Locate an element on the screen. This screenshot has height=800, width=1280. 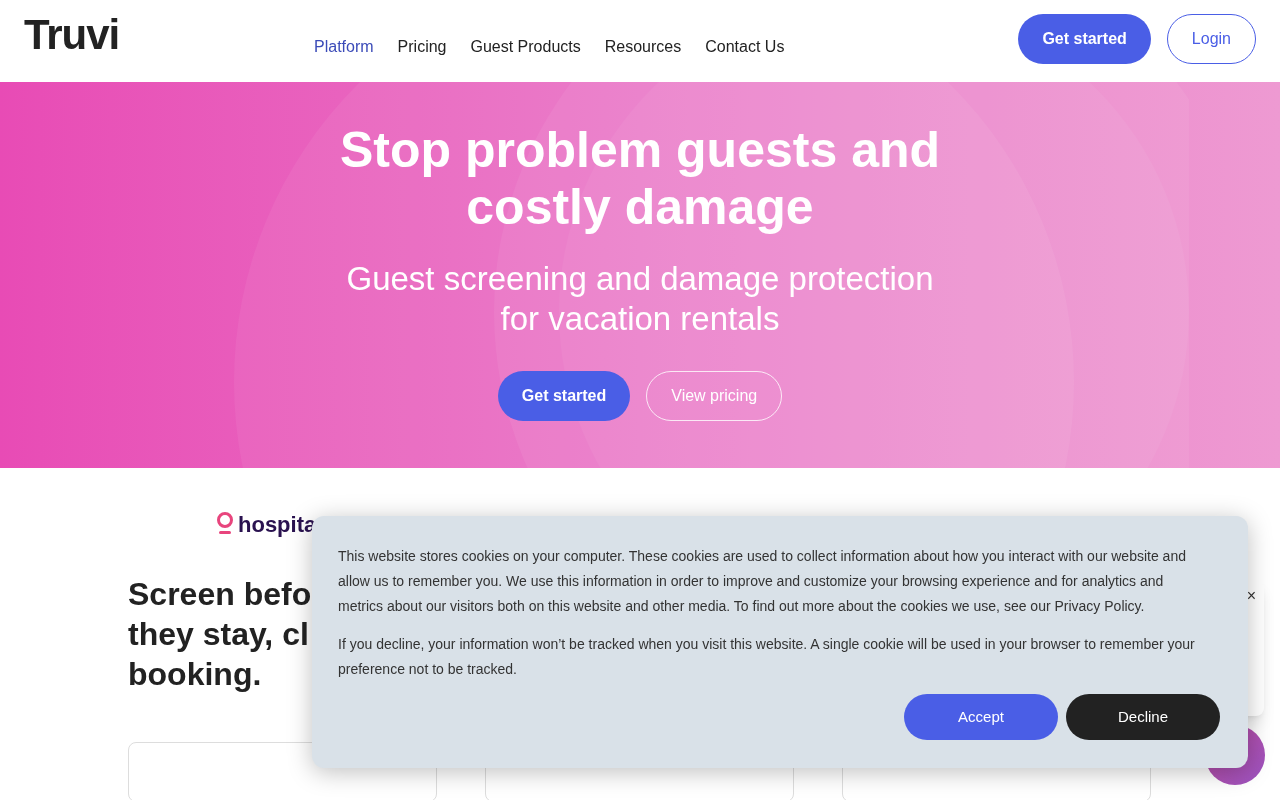
login-button: Login is located at coordinates (1211, 39).